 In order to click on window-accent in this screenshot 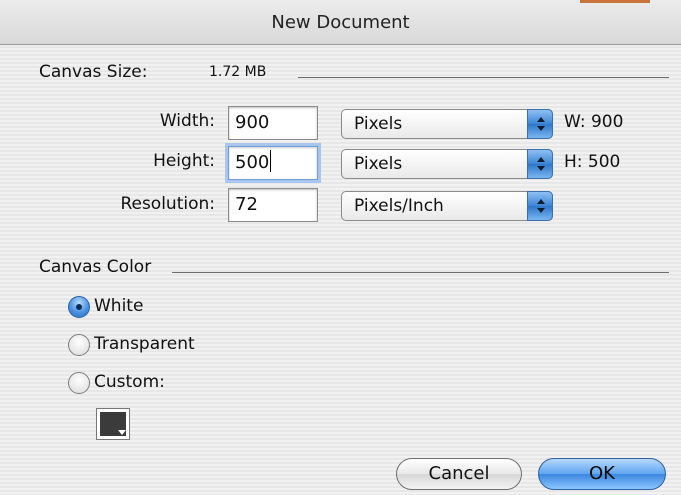, I will do `click(615, 1)`.